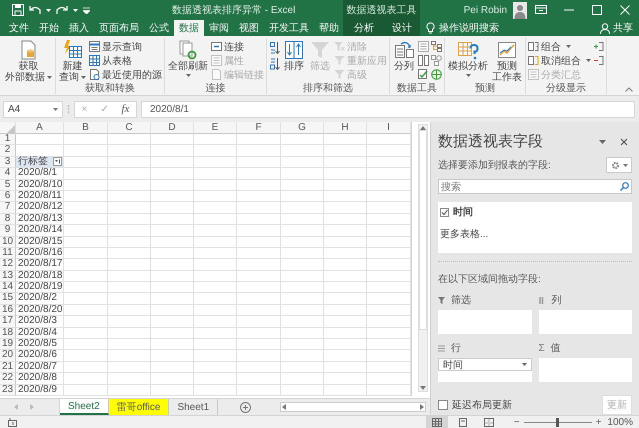 The image size is (639, 428). What do you see at coordinates (8, 231) in the screenshot?
I see `row-number: 9` at bounding box center [8, 231].